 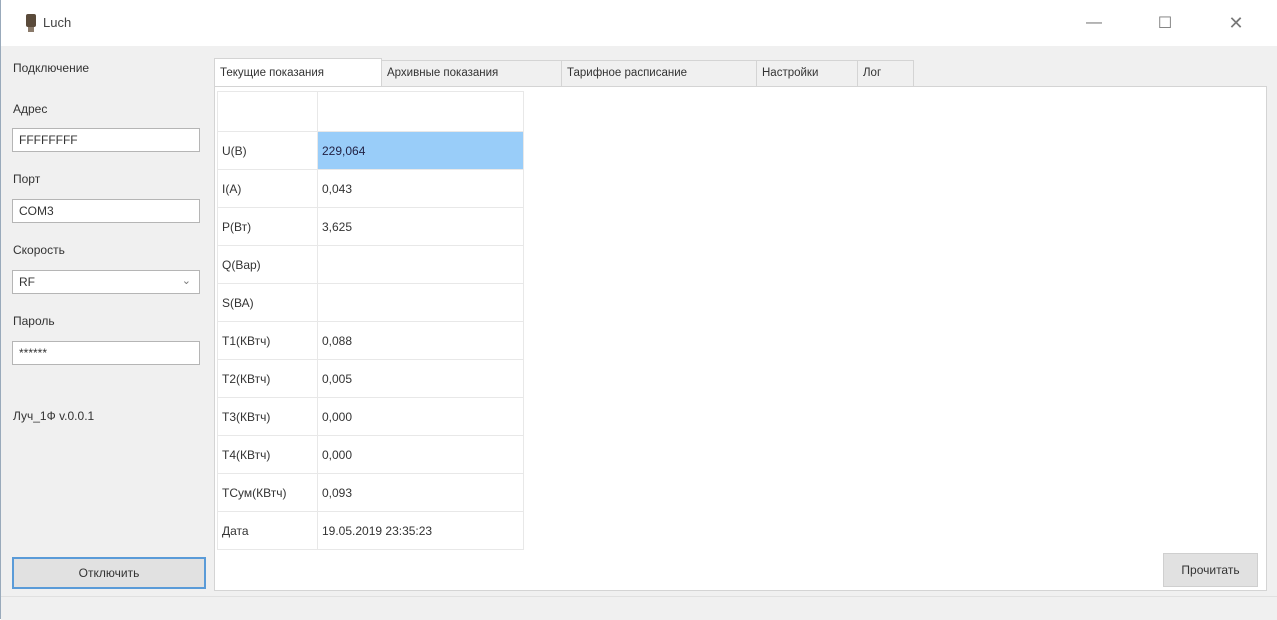 I want to click on reading-name: I(А), so click(x=267, y=188).